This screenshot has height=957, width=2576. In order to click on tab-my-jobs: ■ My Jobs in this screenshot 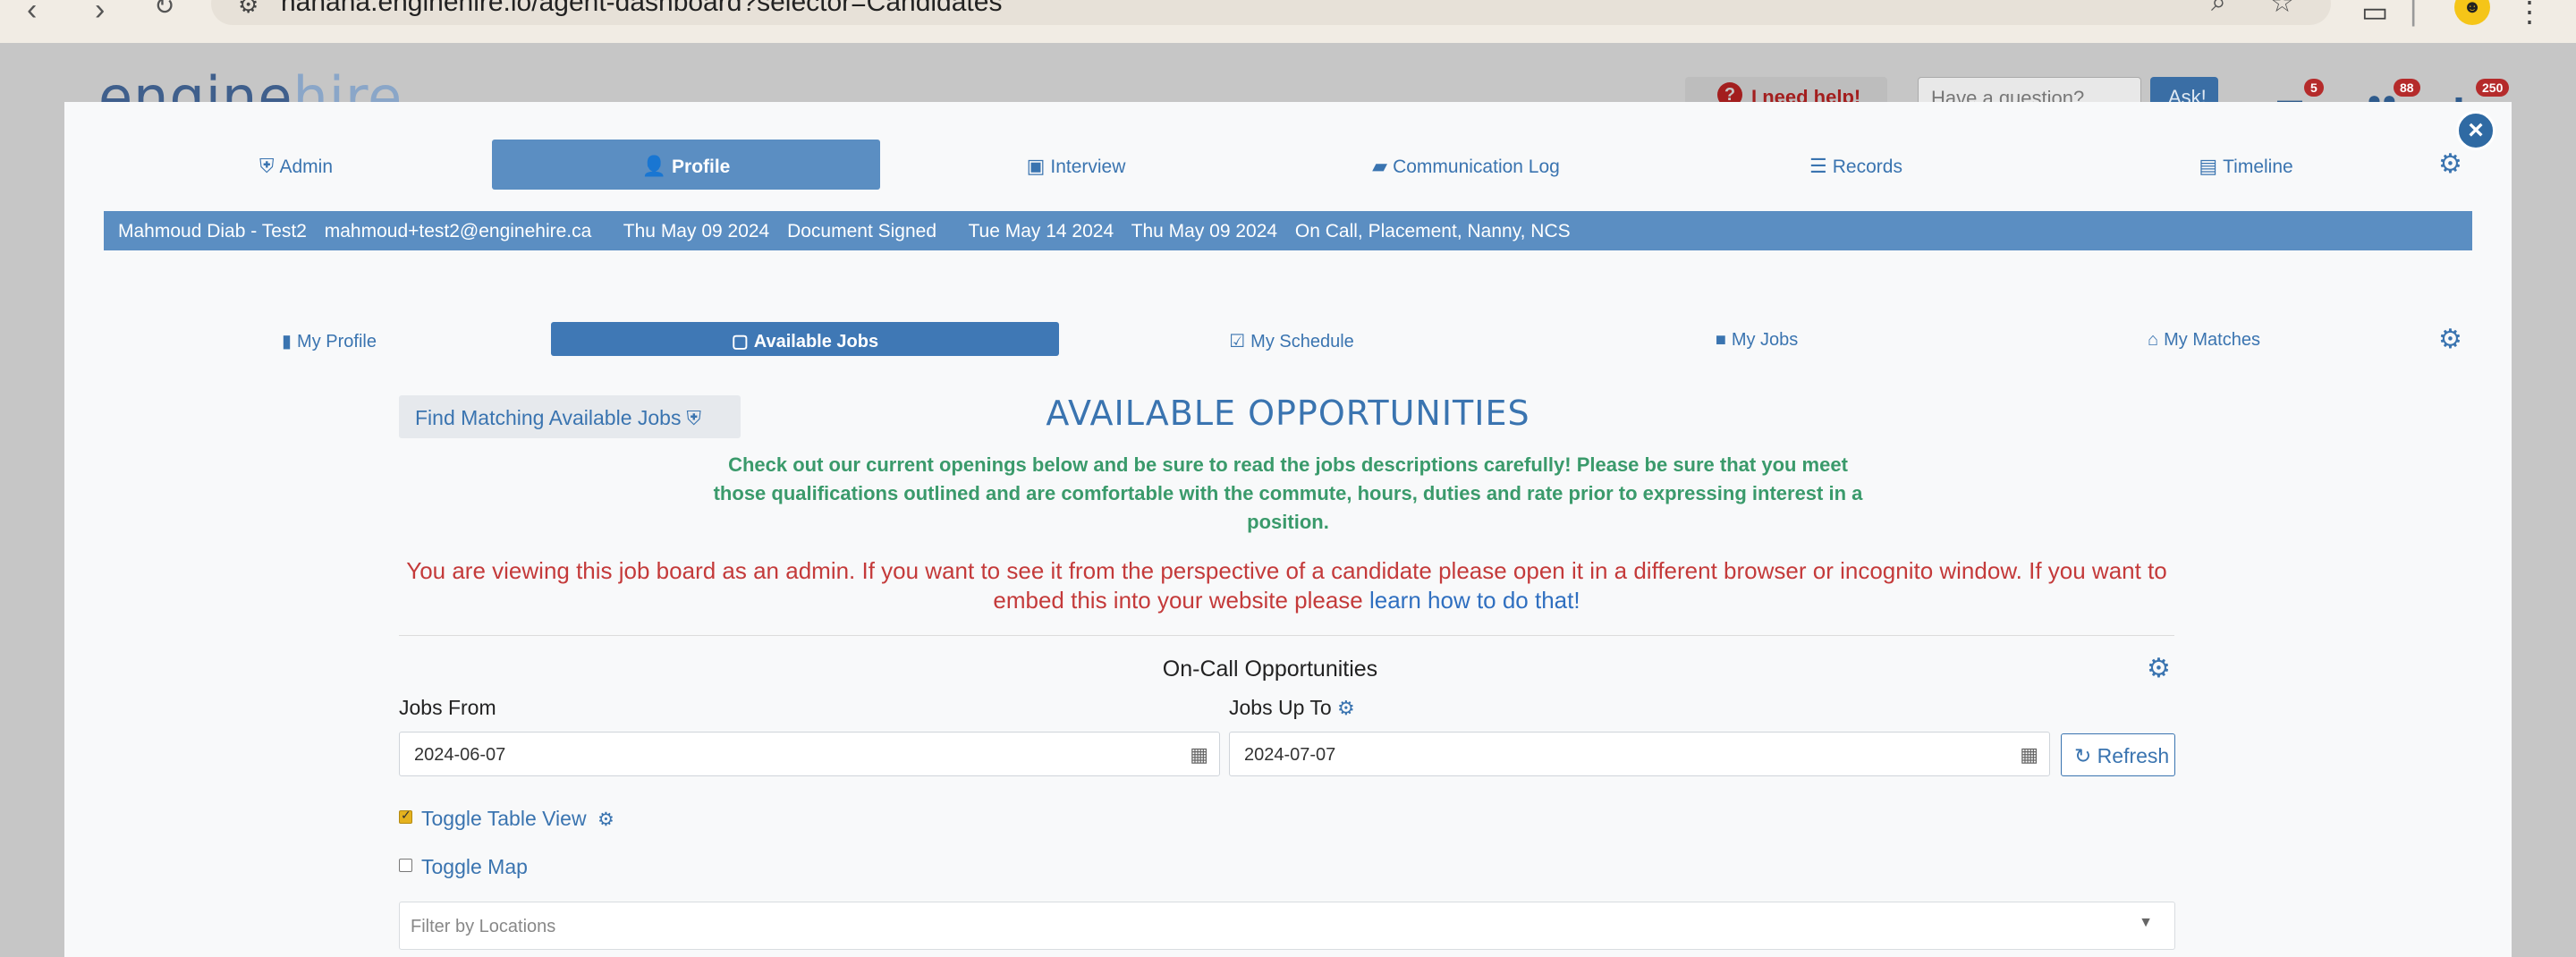, I will do `click(1756, 339)`.